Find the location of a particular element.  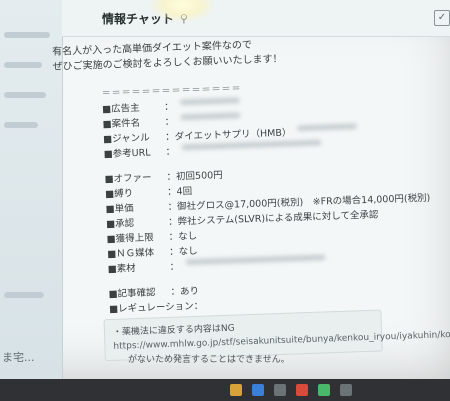

spec-label: ■素材 is located at coordinates (121, 269).